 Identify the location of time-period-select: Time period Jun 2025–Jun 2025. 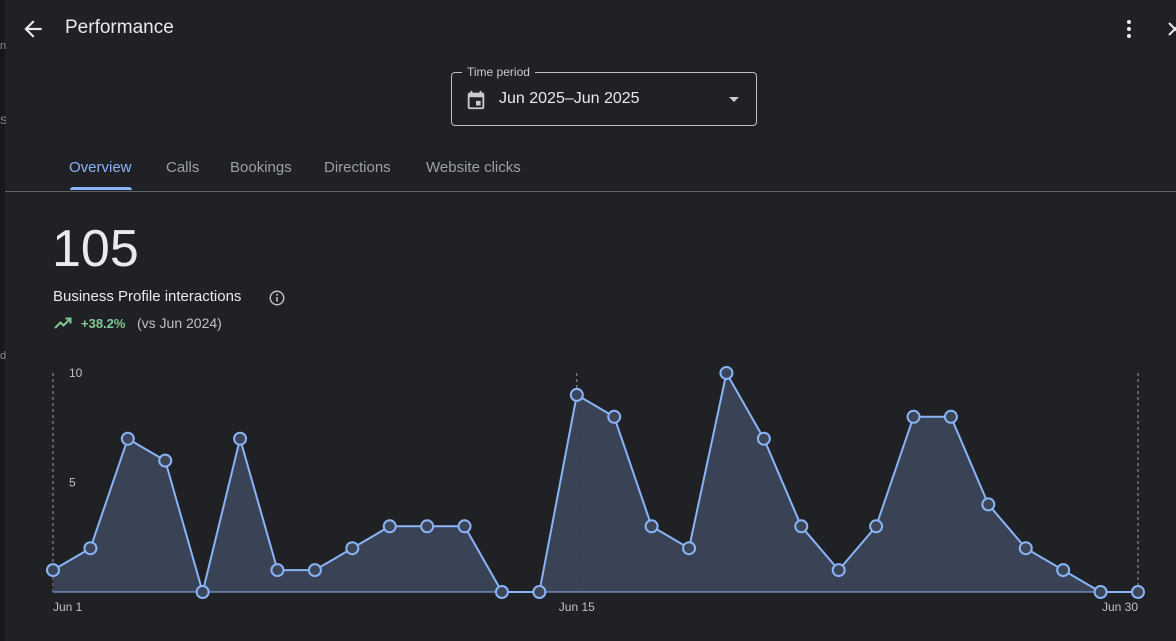
(604, 95).